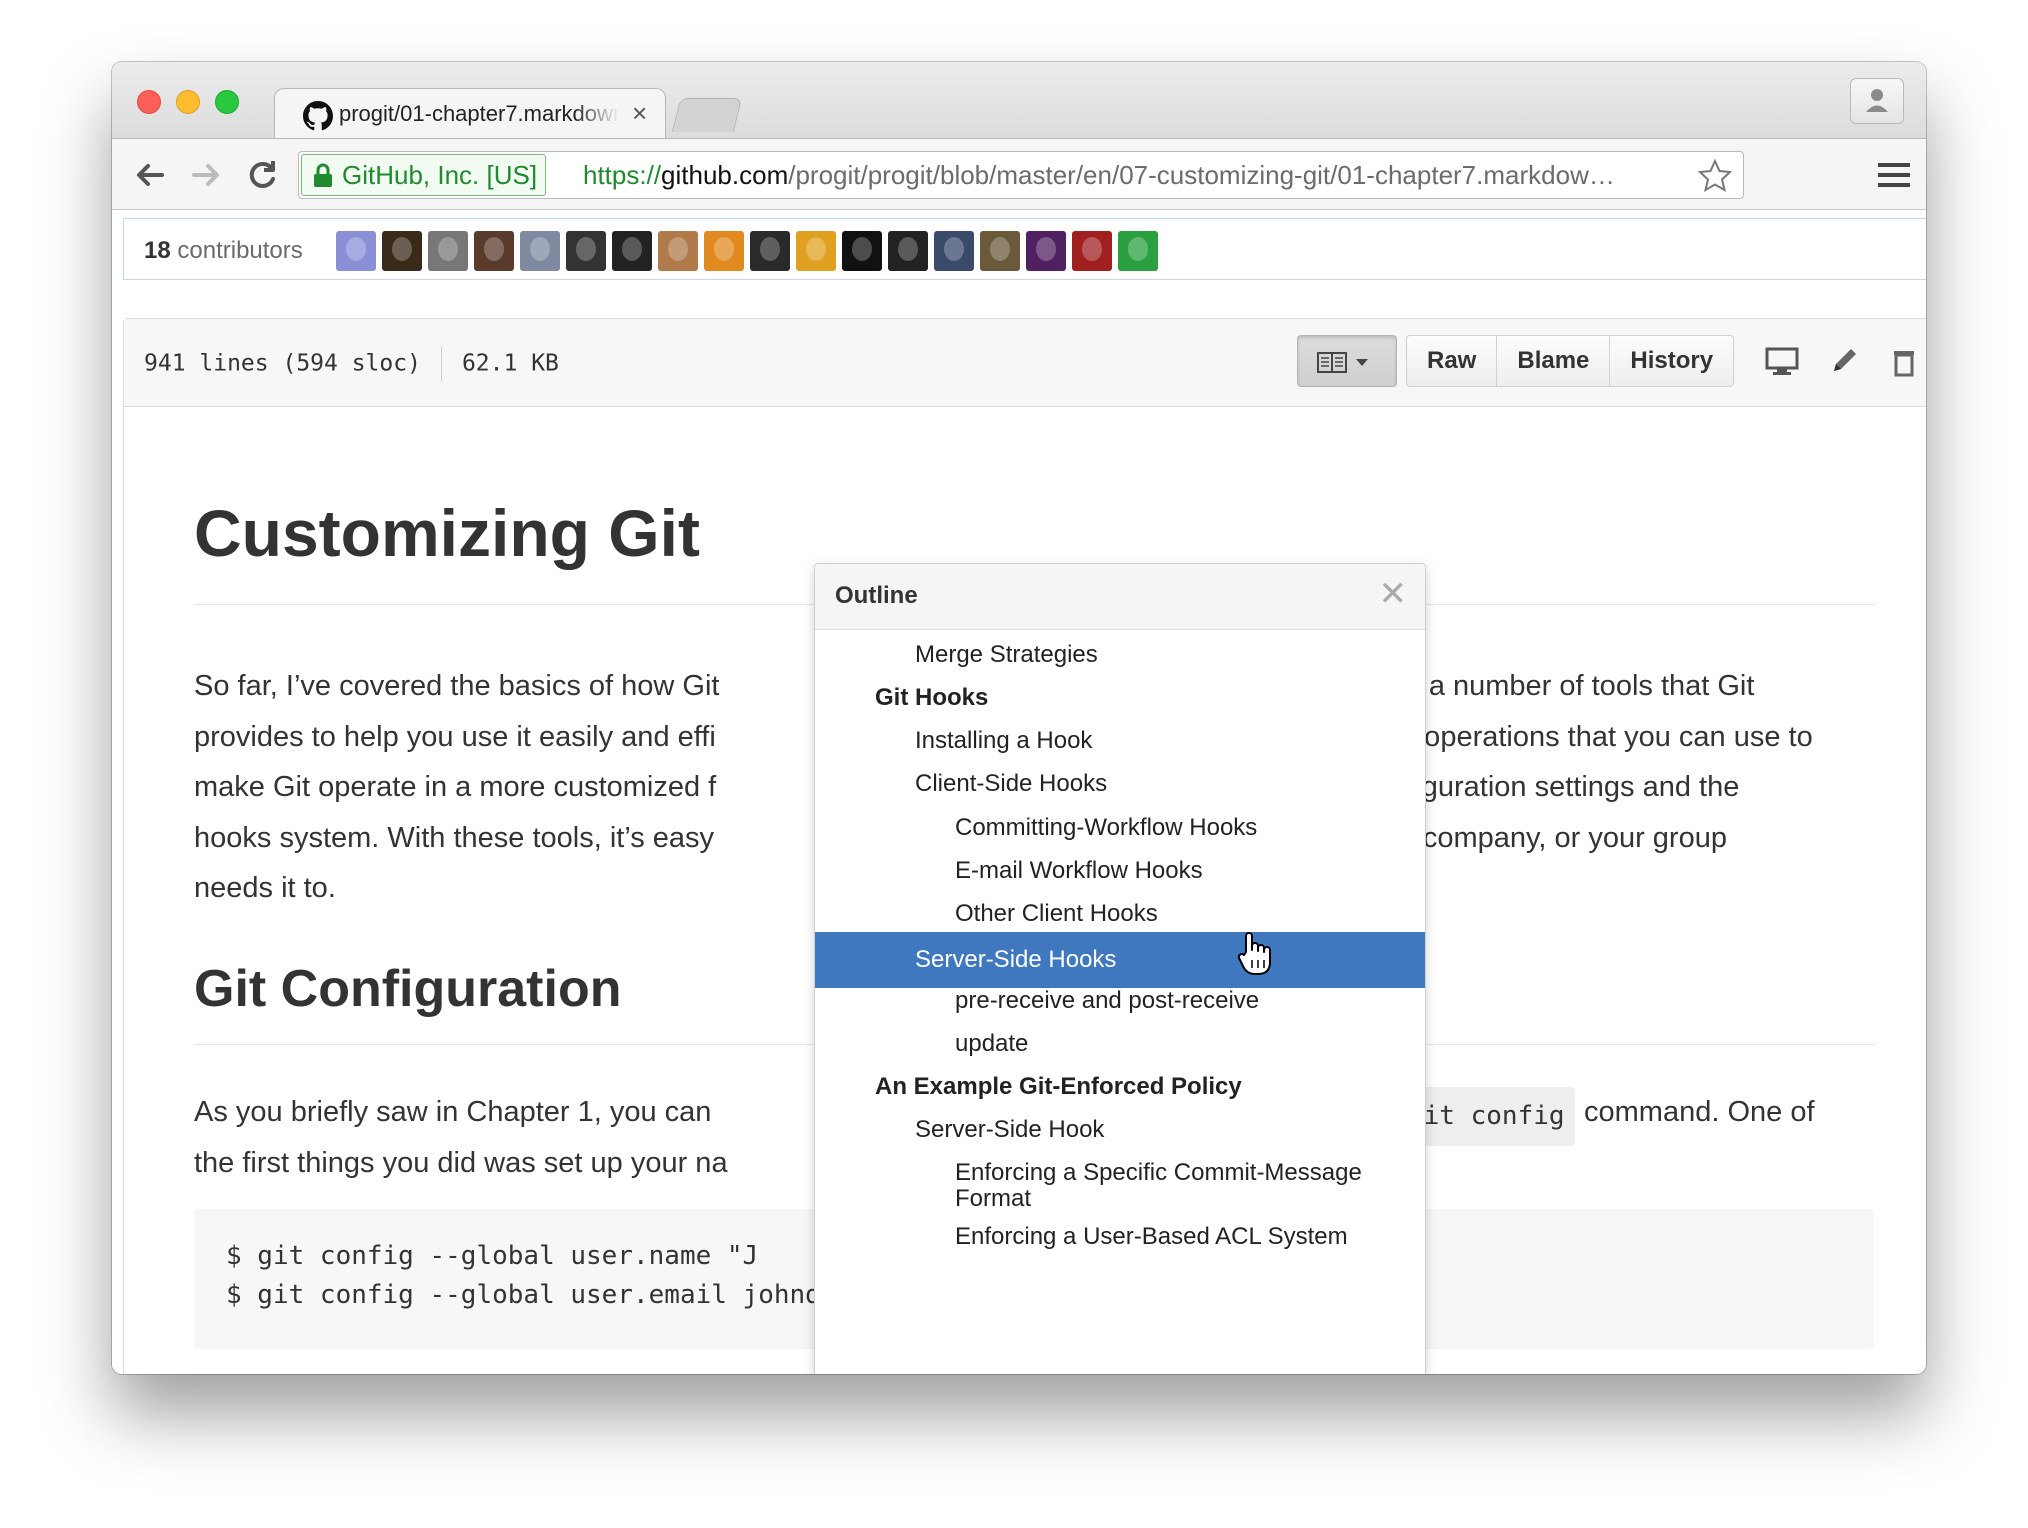 The image size is (2028, 1528). What do you see at coordinates (1894, 175) in the screenshot?
I see `hamburger-menu-icon` at bounding box center [1894, 175].